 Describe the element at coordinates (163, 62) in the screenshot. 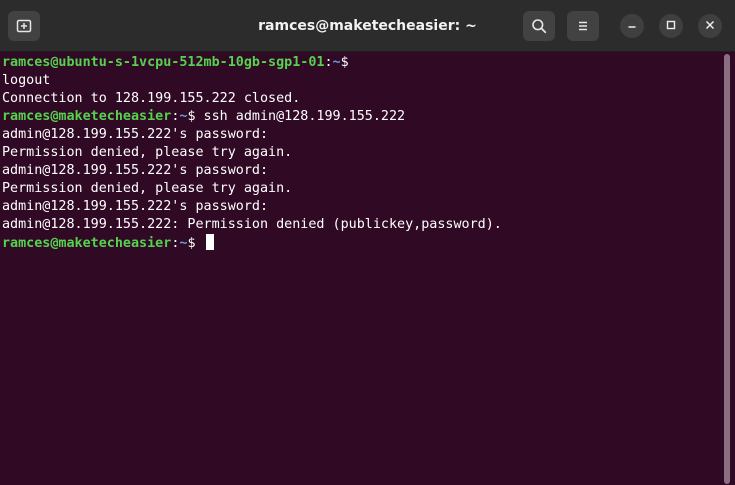

I see `prompt-user: ramces@ubuntu-s-1vcpu-512mb-10gb-sgp1-01` at that location.